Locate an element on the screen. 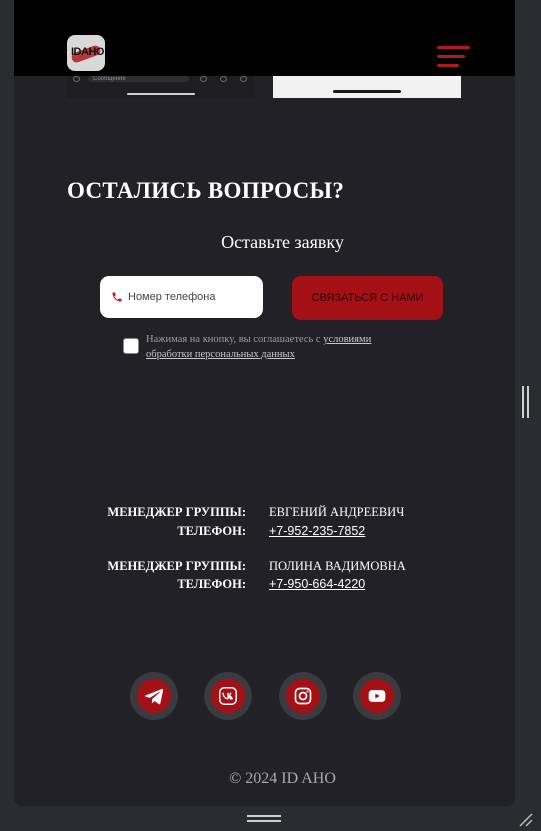  phone-field is located at coordinates (181, 297).